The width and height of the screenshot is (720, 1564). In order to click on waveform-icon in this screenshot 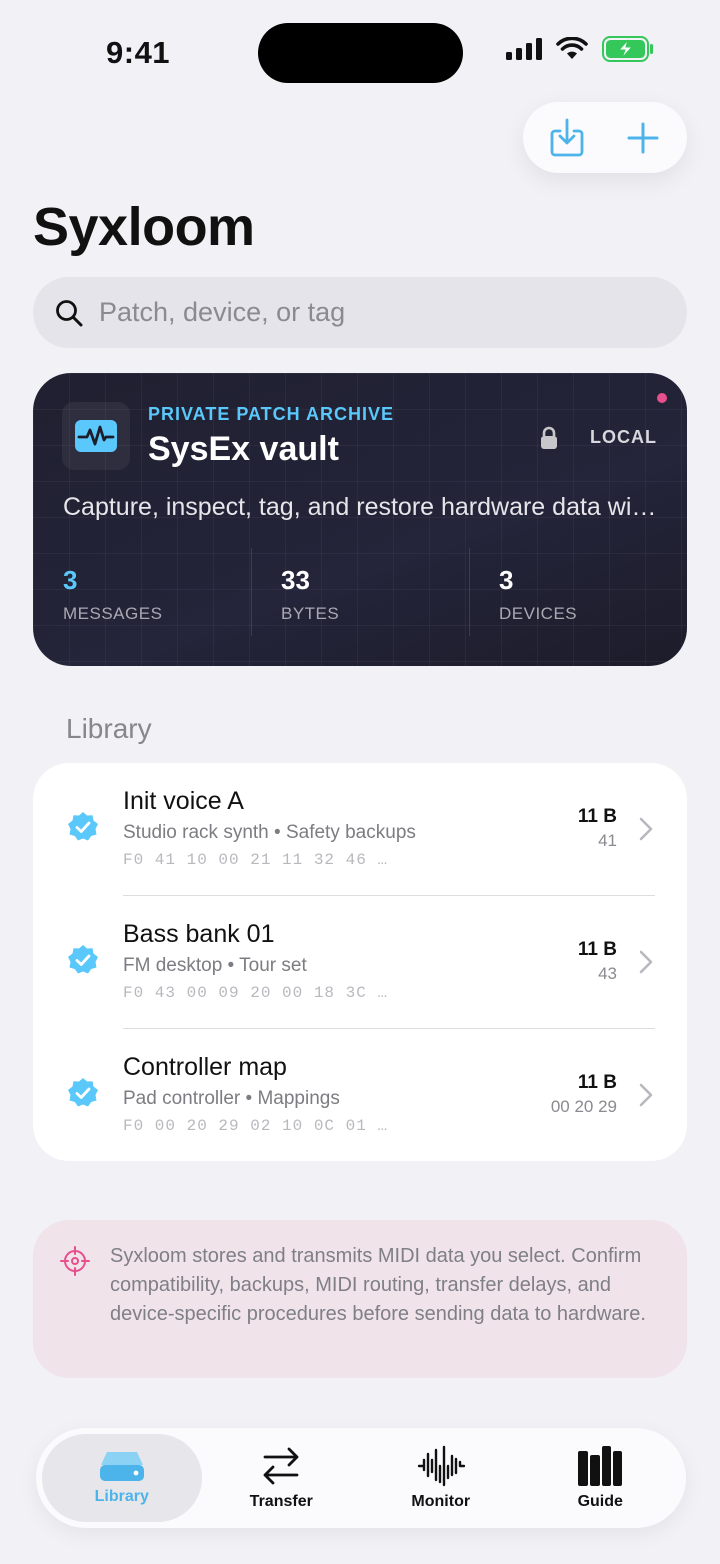, I will do `click(441, 1466)`.